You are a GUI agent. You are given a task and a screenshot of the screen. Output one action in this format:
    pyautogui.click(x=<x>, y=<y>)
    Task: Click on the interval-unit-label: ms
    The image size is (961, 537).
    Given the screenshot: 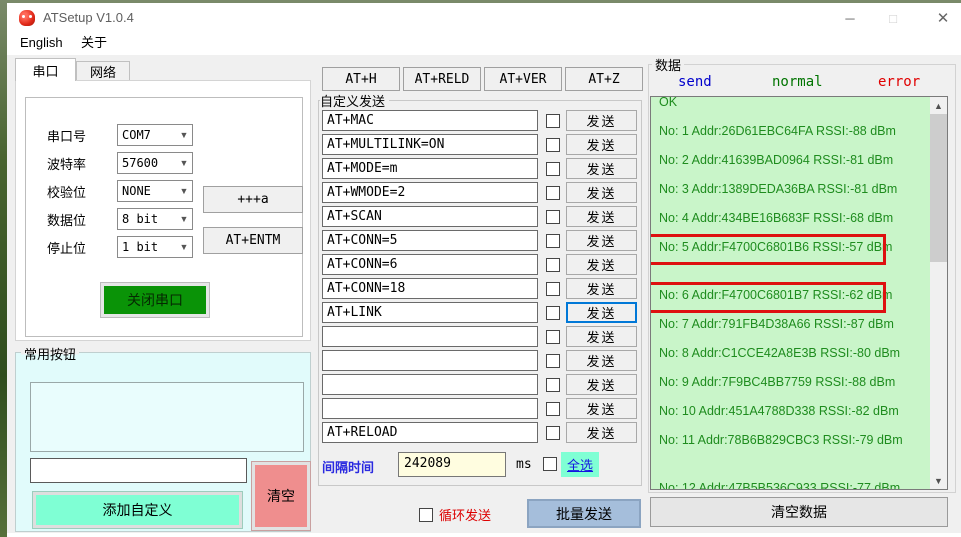 What is the action you would take?
    pyautogui.click(x=524, y=464)
    